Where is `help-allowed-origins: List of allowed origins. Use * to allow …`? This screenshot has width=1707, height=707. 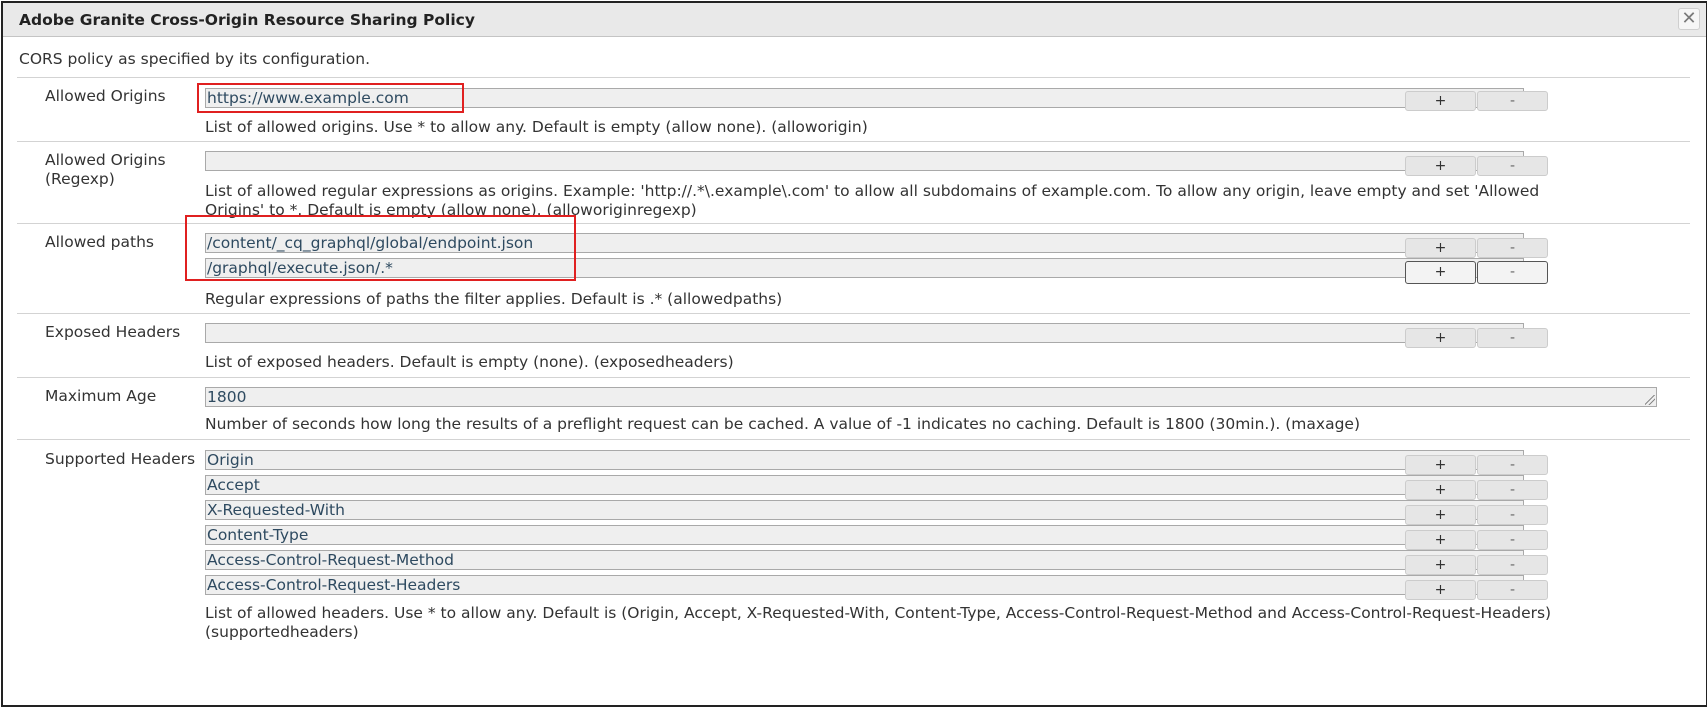 help-allowed-origins: List of allowed origins. Use * to allow … is located at coordinates (536, 127).